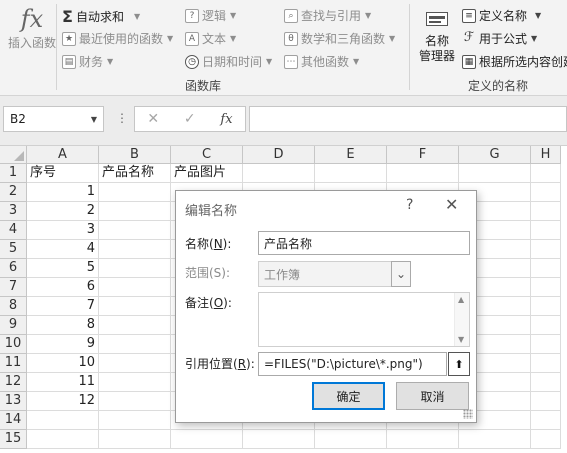  What do you see at coordinates (495, 173) in the screenshot?
I see `cell-G1` at bounding box center [495, 173].